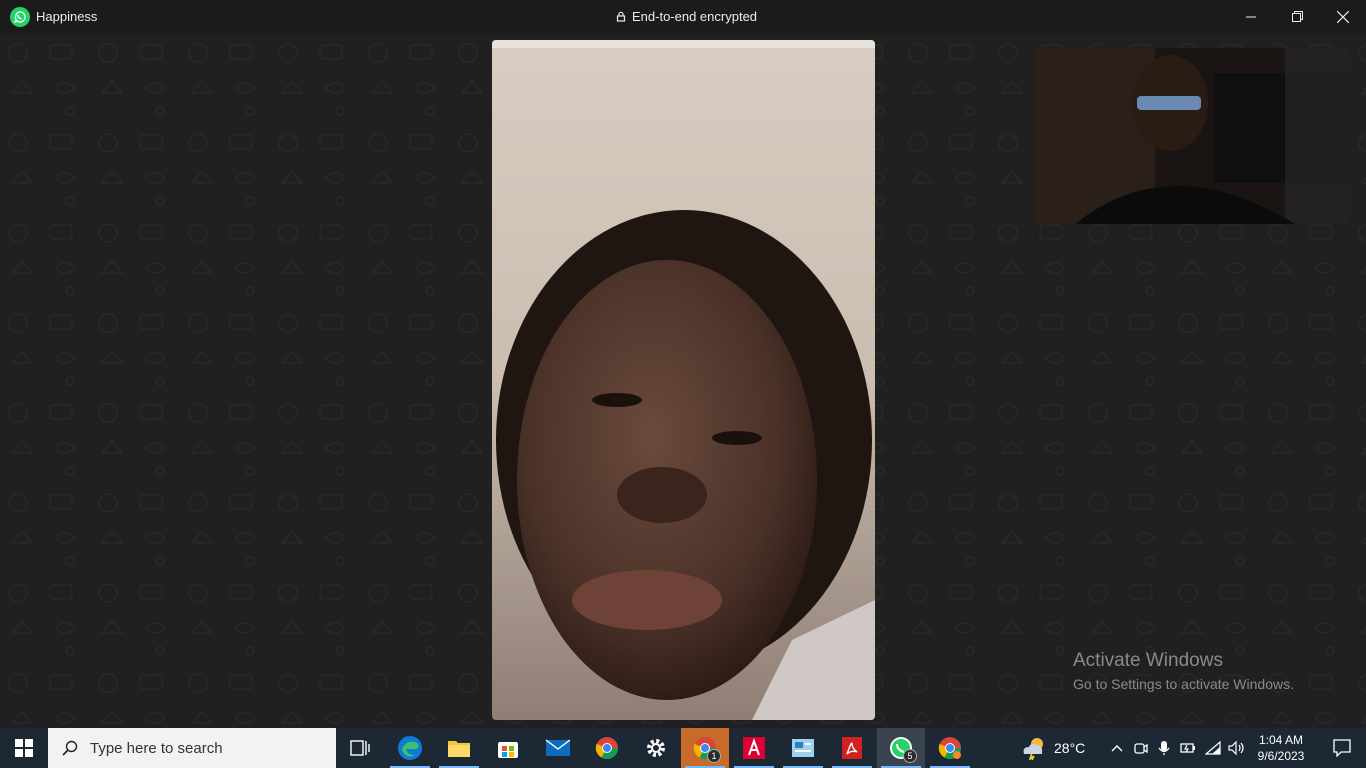 The width and height of the screenshot is (1366, 768). I want to click on notification-badge: 5, so click(910, 756).